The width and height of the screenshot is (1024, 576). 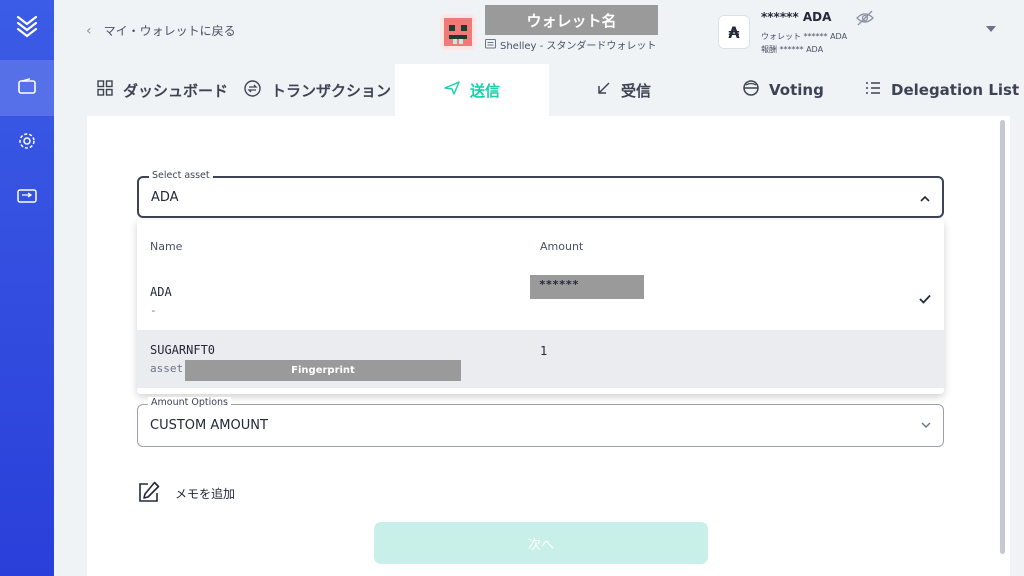 I want to click on next-button: 次へ, so click(x=541, y=543).